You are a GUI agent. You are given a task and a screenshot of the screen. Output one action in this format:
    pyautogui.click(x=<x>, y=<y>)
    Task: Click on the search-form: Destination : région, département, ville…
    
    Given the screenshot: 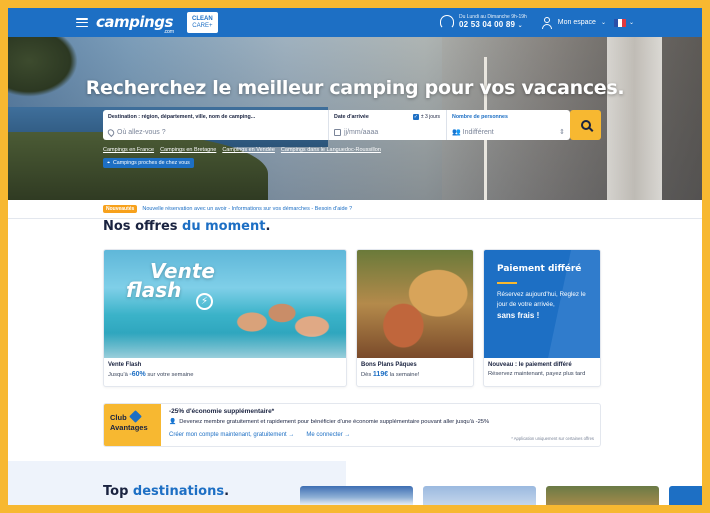 What is the action you would take?
    pyautogui.click(x=336, y=125)
    